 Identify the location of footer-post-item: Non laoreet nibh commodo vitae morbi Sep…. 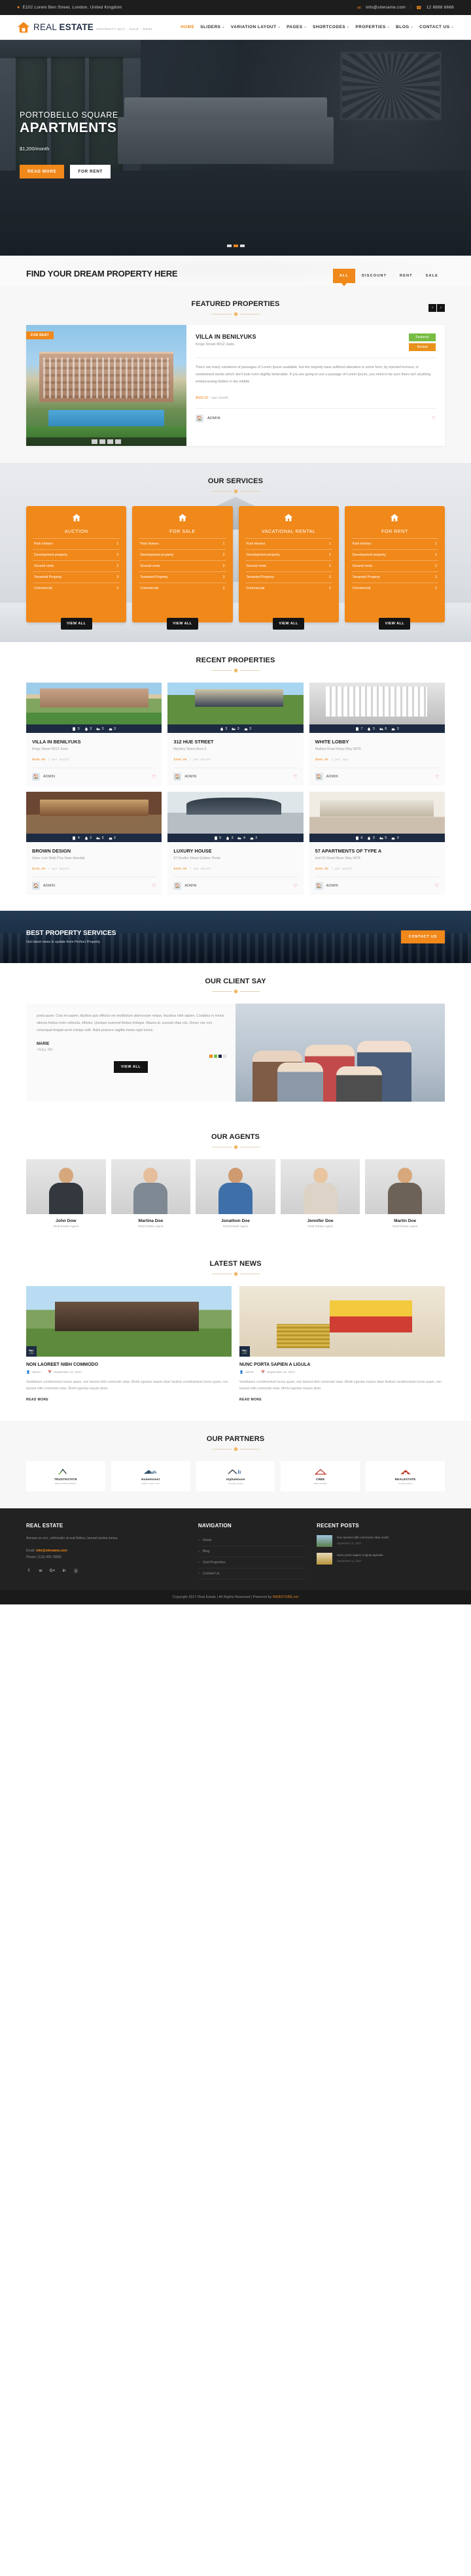
(381, 1541).